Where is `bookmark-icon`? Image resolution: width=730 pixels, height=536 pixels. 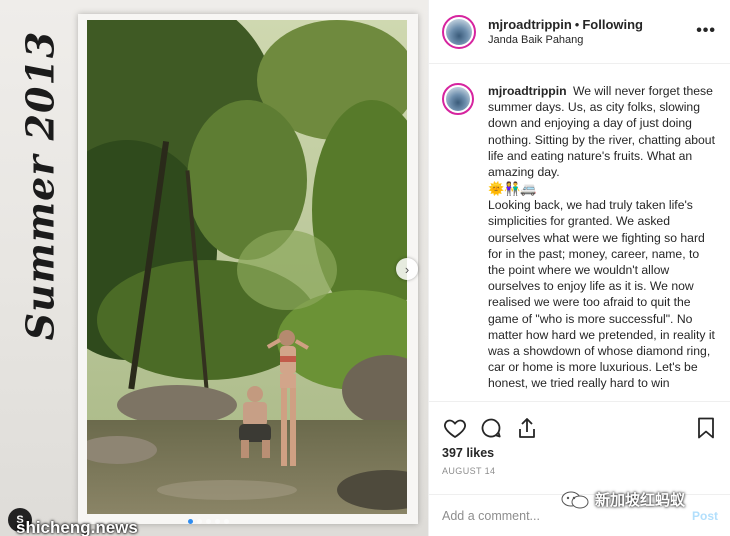
bookmark-icon is located at coordinates (706, 428).